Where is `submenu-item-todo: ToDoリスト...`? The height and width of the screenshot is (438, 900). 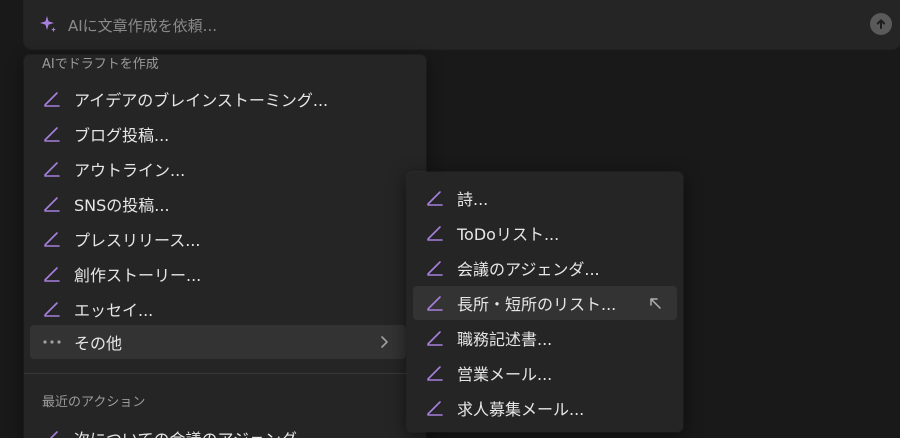
submenu-item-todo: ToDoリスト... is located at coordinates (545, 233).